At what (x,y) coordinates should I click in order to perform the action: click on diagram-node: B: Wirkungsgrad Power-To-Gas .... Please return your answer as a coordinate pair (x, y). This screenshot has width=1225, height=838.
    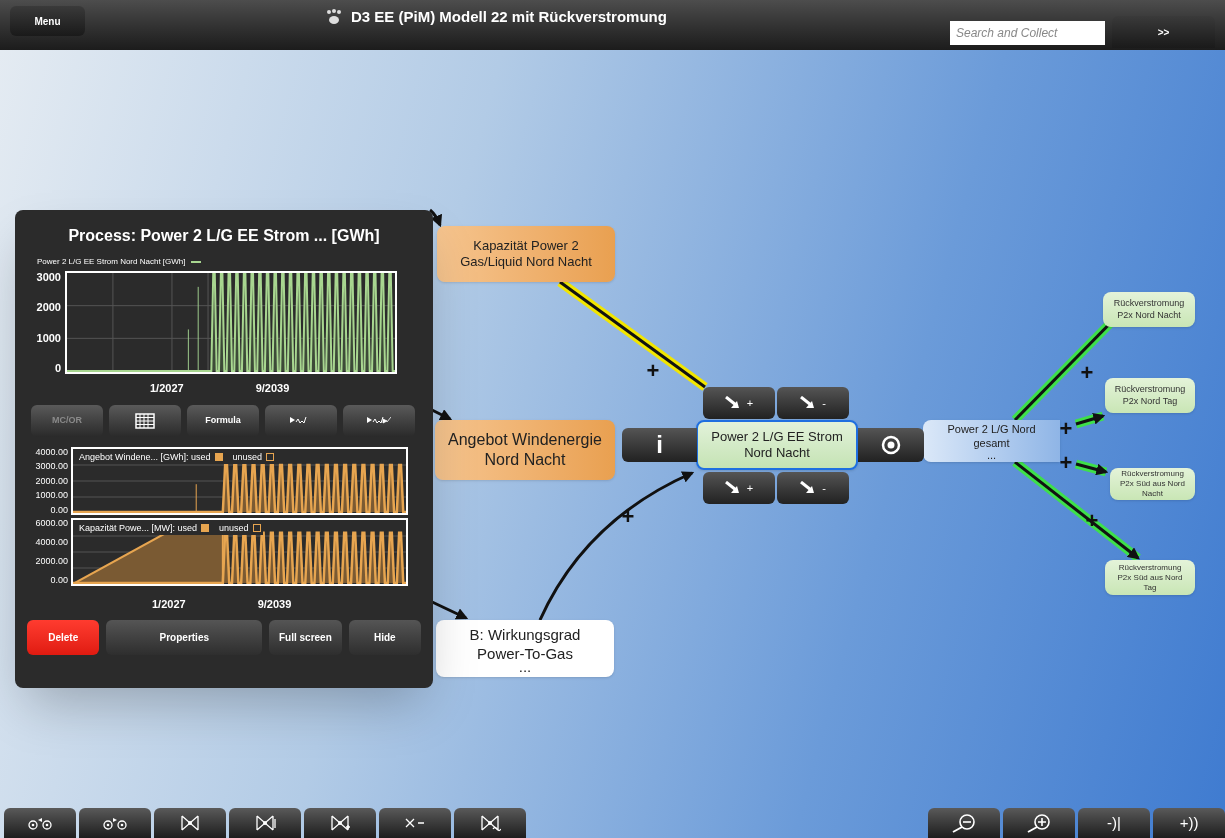
    Looking at the image, I should click on (525, 648).